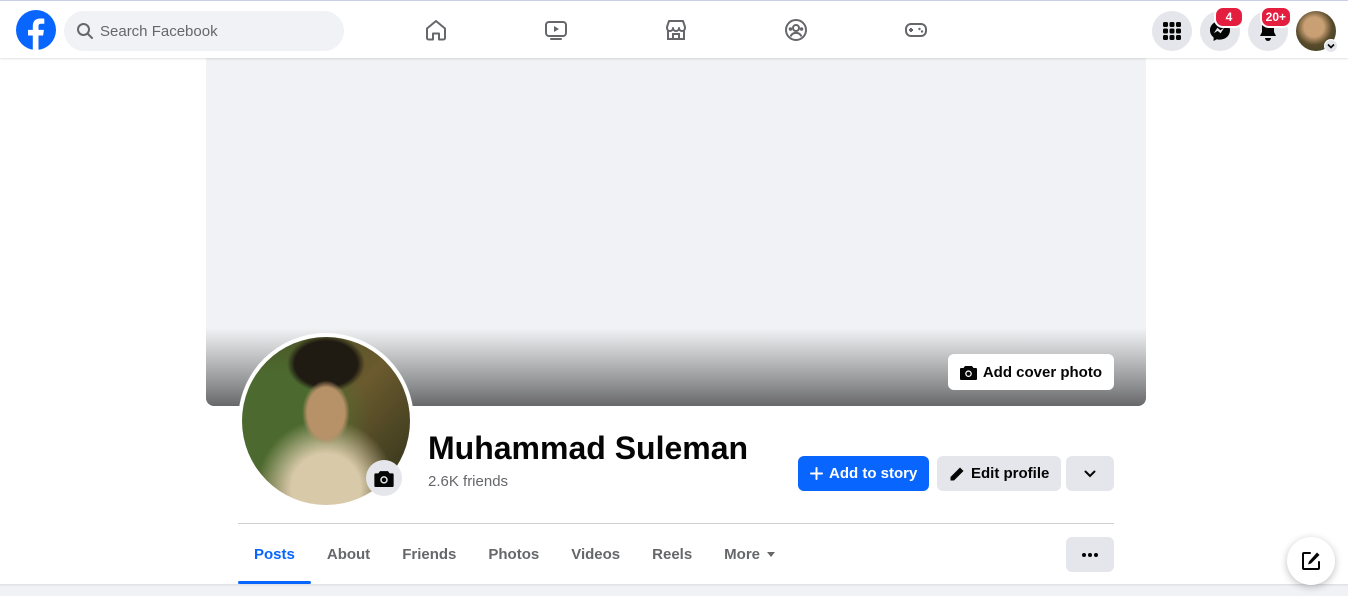  I want to click on more-options-button, so click(1090, 554).